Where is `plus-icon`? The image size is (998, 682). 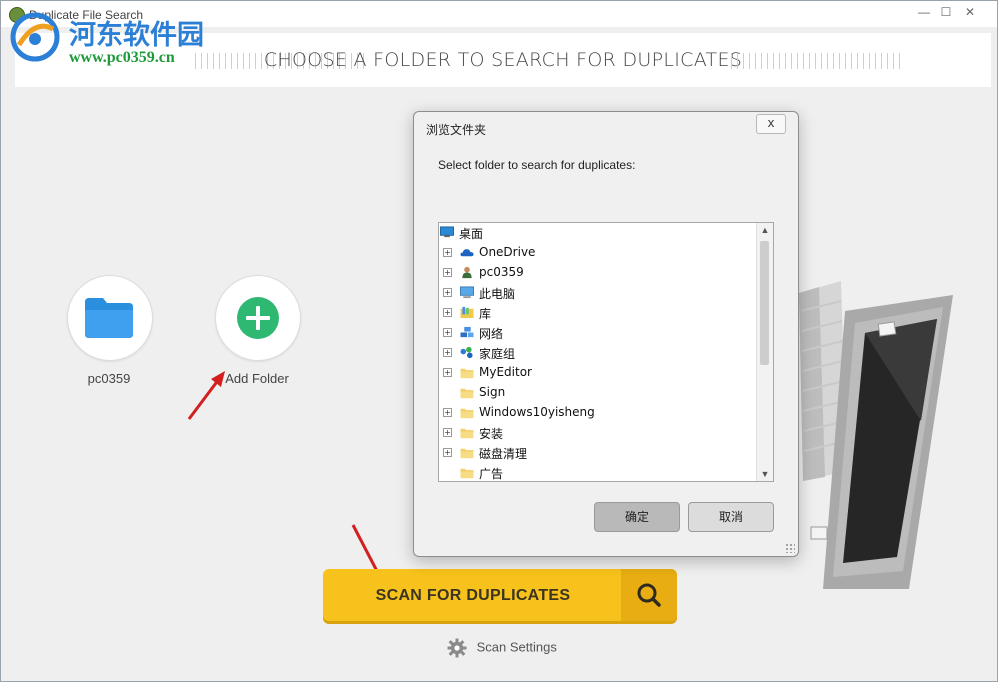
plus-icon is located at coordinates (258, 318).